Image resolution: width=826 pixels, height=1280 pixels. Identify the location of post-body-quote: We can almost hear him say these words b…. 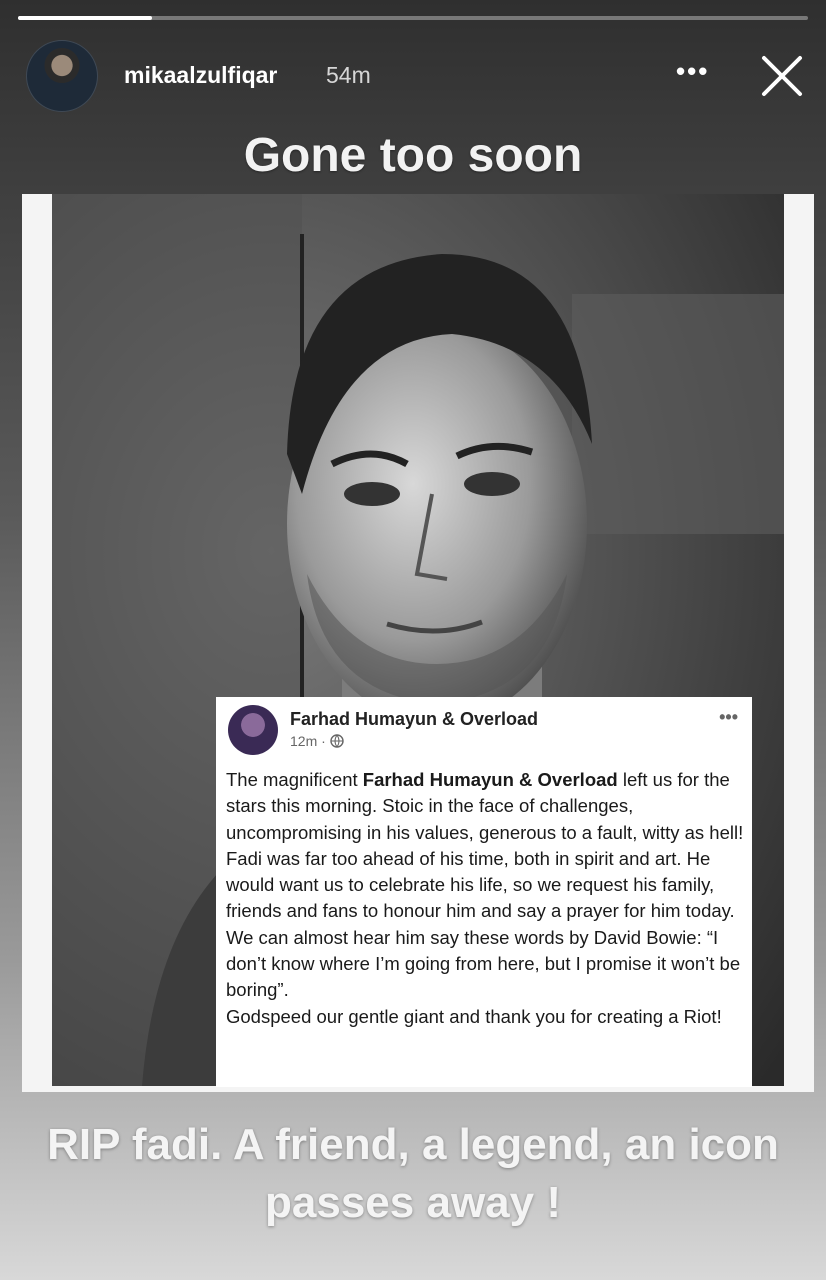
(483, 963).